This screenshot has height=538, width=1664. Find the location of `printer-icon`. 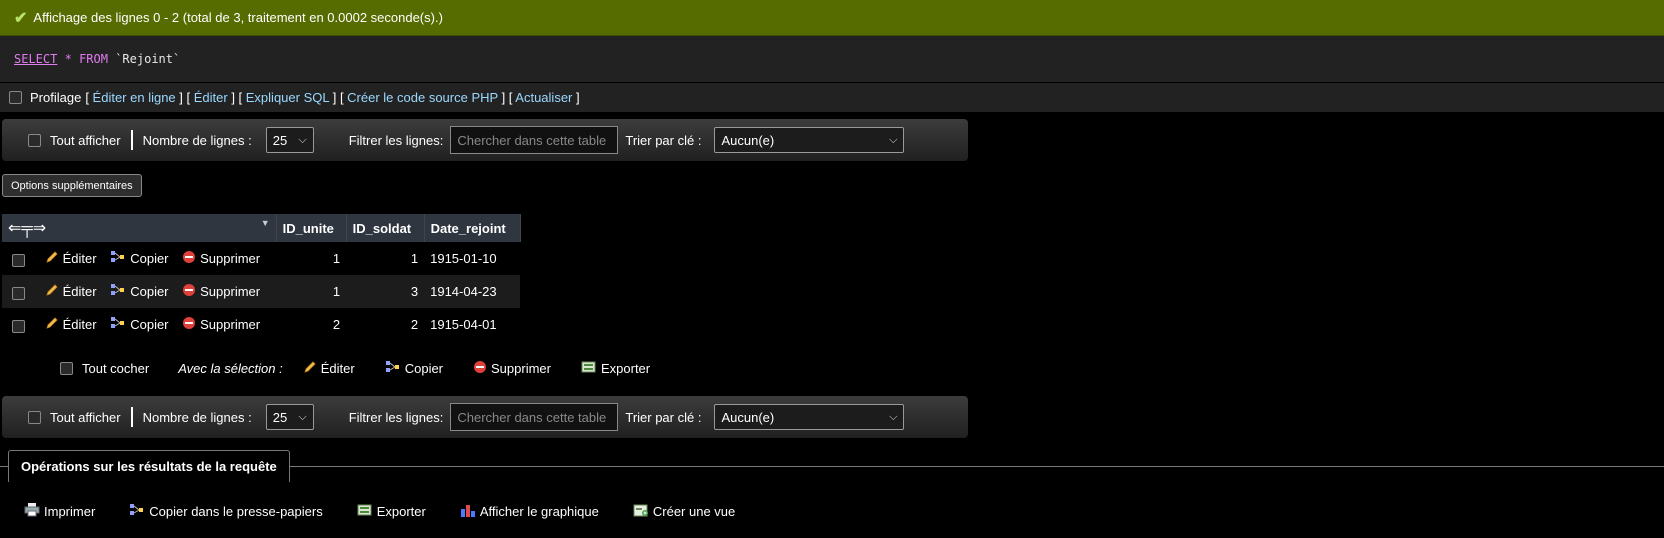

printer-icon is located at coordinates (32, 511).